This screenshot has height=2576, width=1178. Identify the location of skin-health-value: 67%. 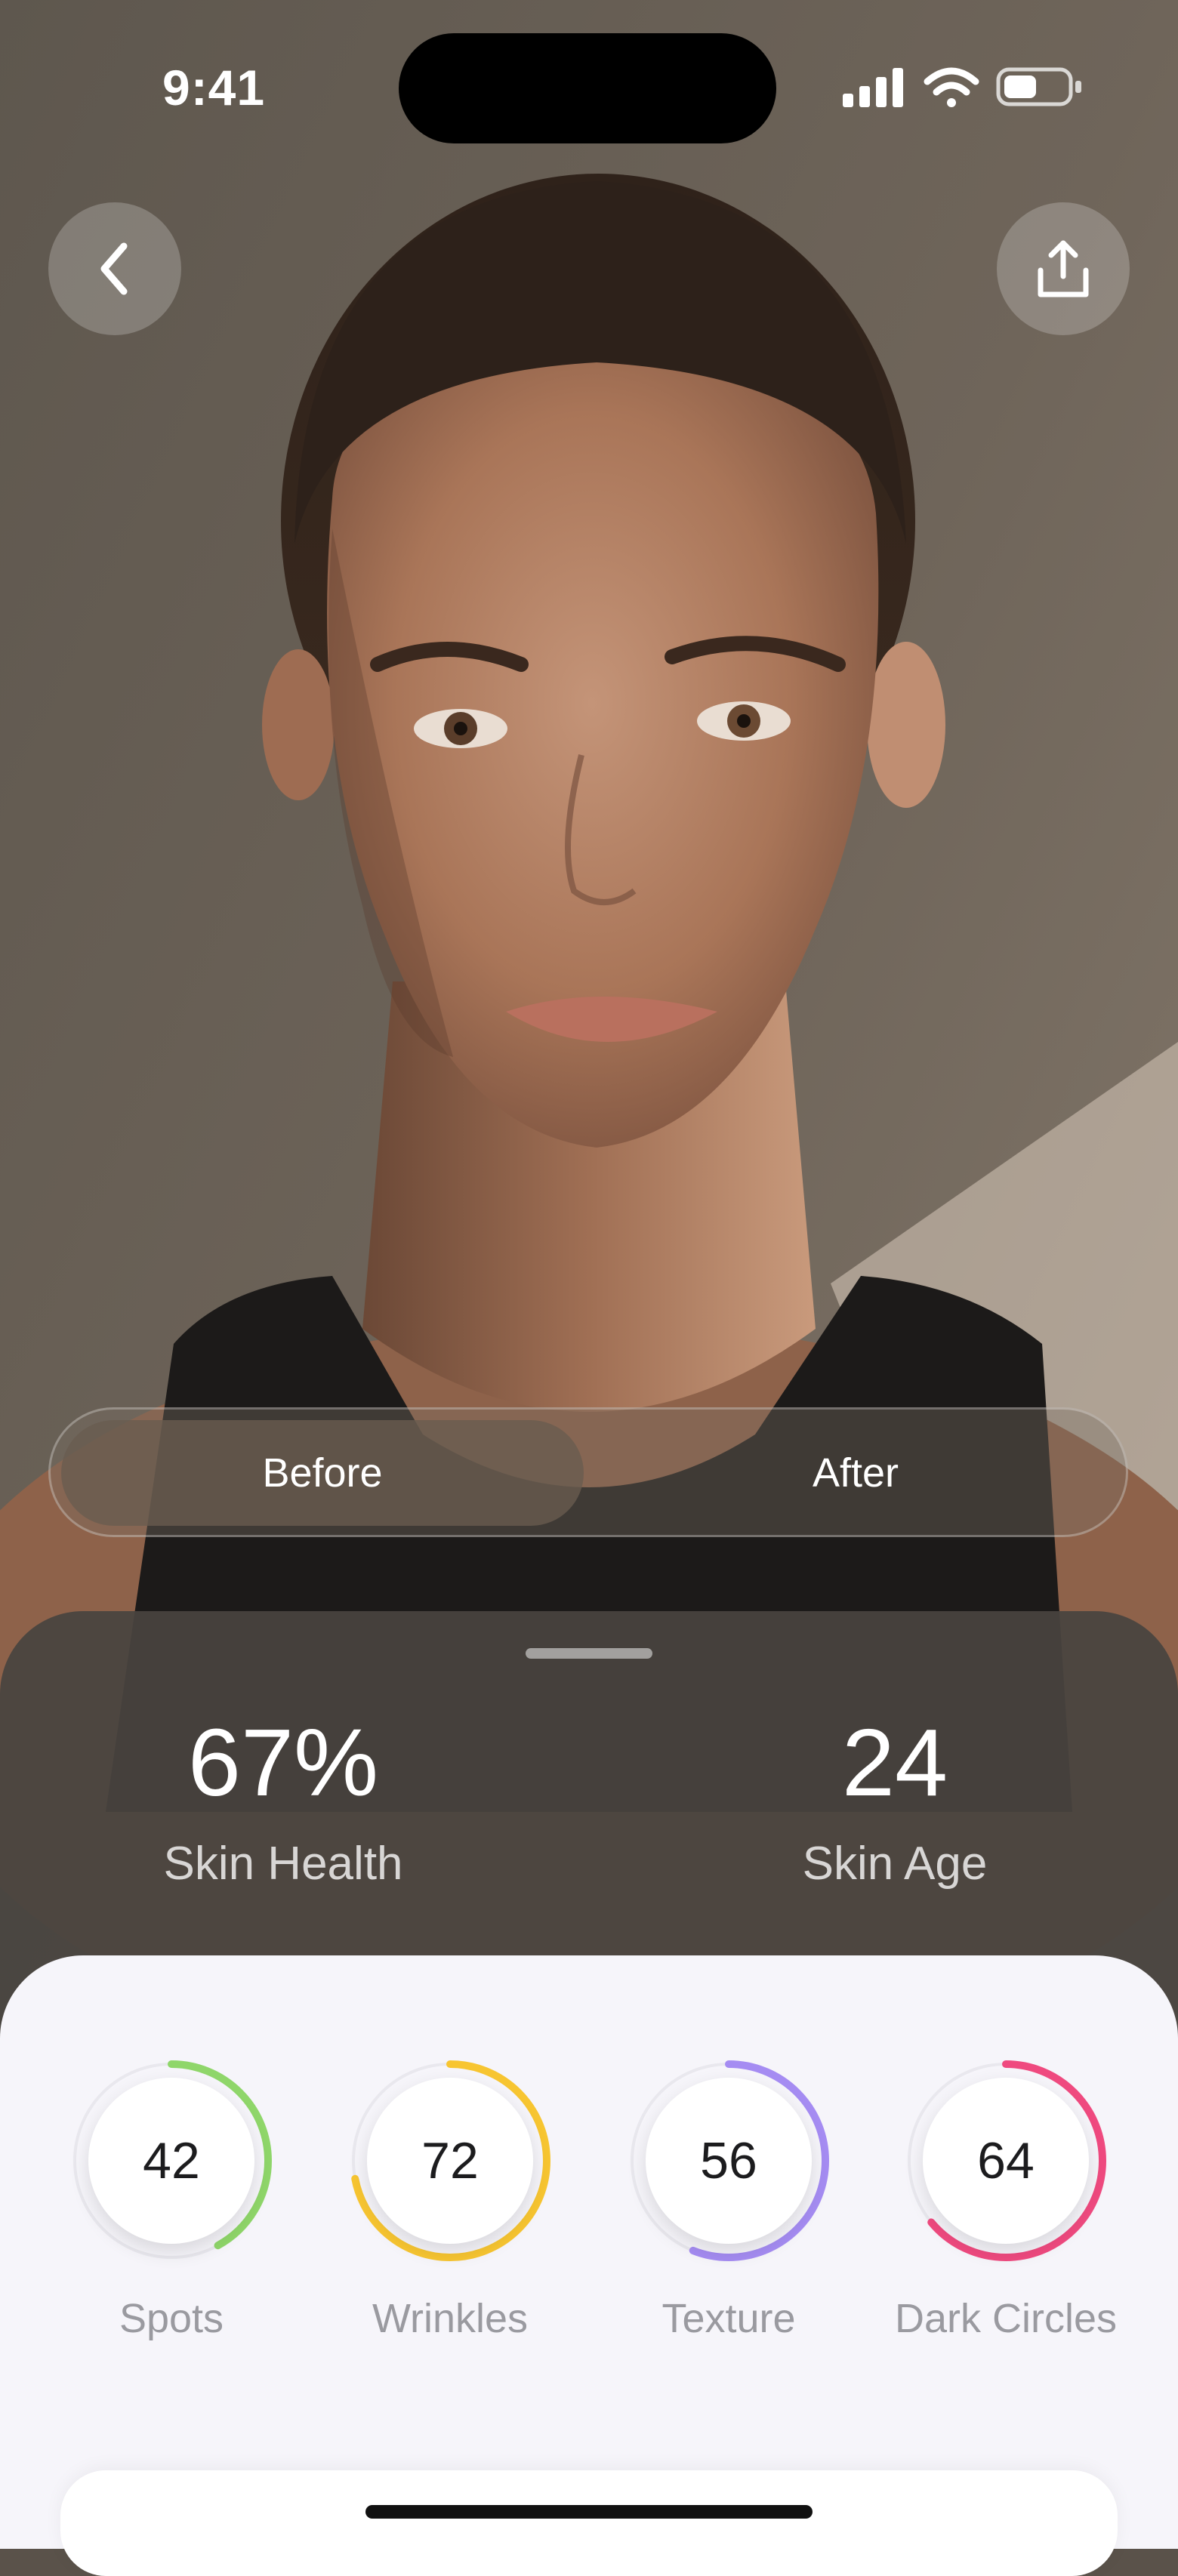
(283, 1762).